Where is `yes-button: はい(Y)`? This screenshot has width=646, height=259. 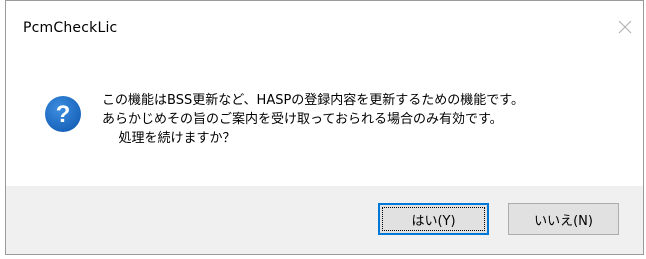
yes-button: はい(Y) is located at coordinates (433, 219).